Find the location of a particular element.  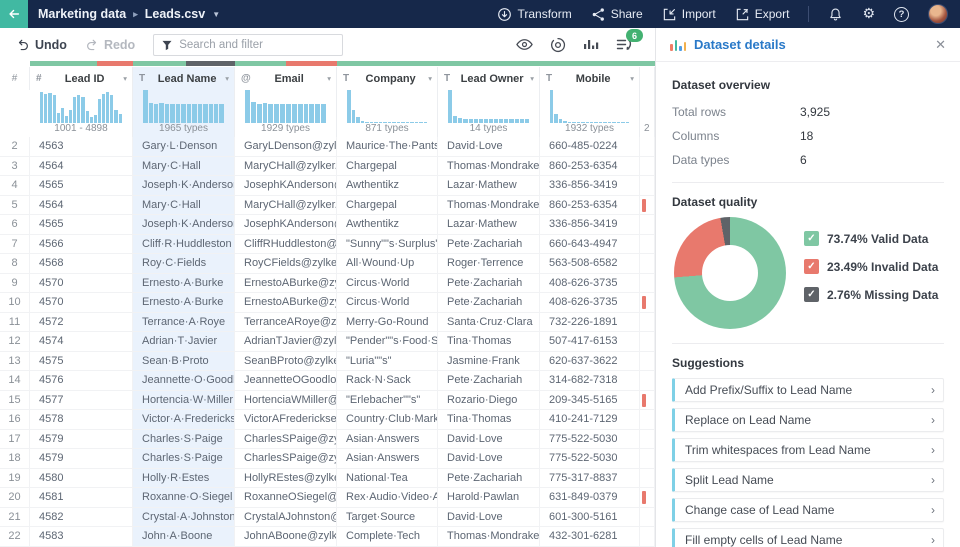

import-button: Import is located at coordinates (689, 14).